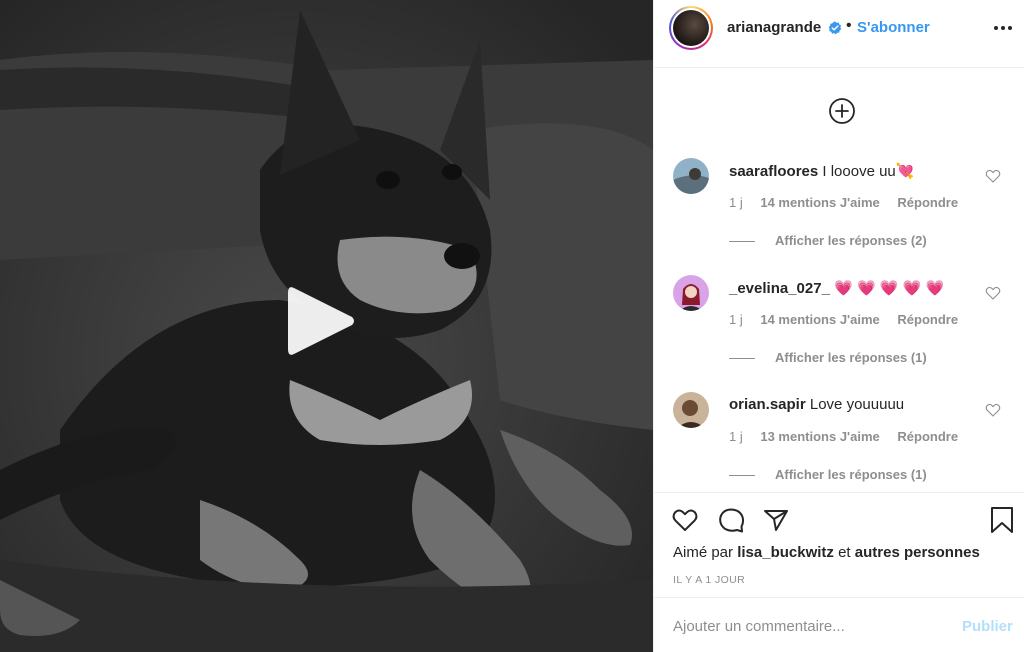 The height and width of the screenshot is (652, 1024). I want to click on follow-button: S'abonner, so click(893, 27).